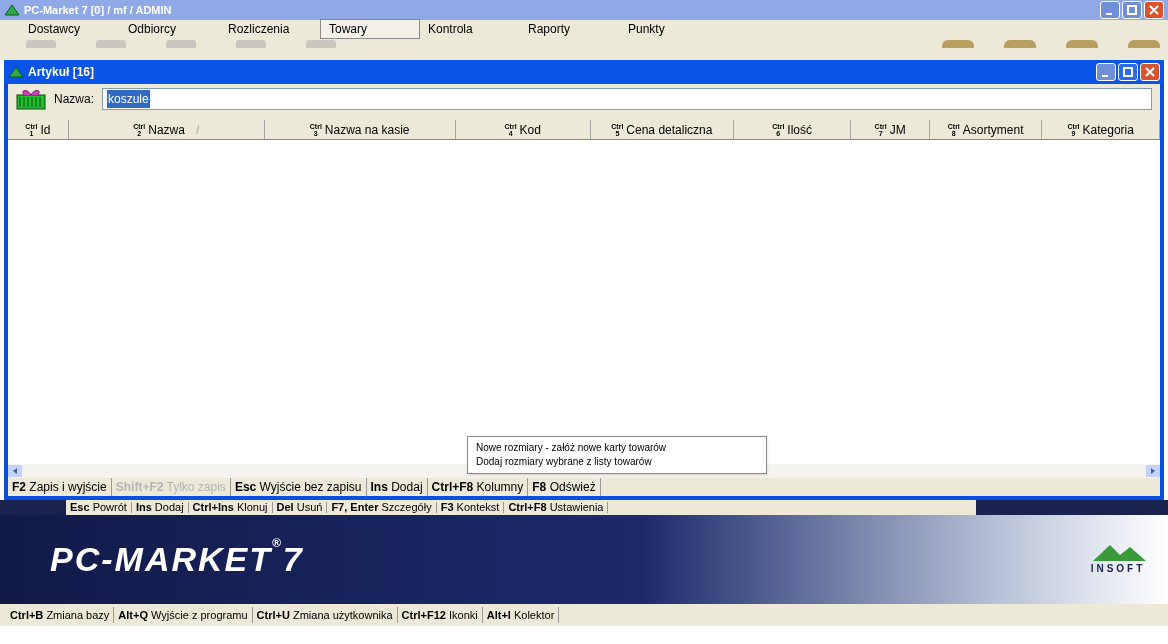  Describe the element at coordinates (99, 507) in the screenshot. I see `shortcut-hint: Esc Powrót` at that location.